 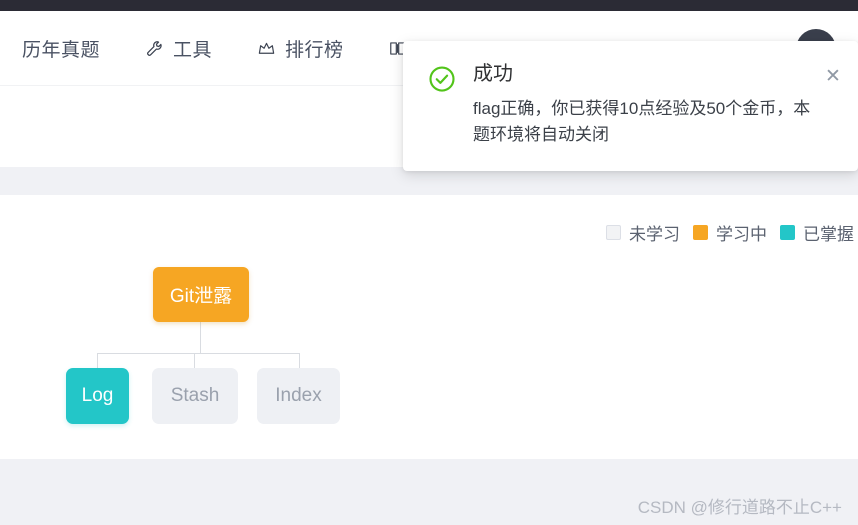 What do you see at coordinates (833, 76) in the screenshot?
I see `close-icon: ✕` at bounding box center [833, 76].